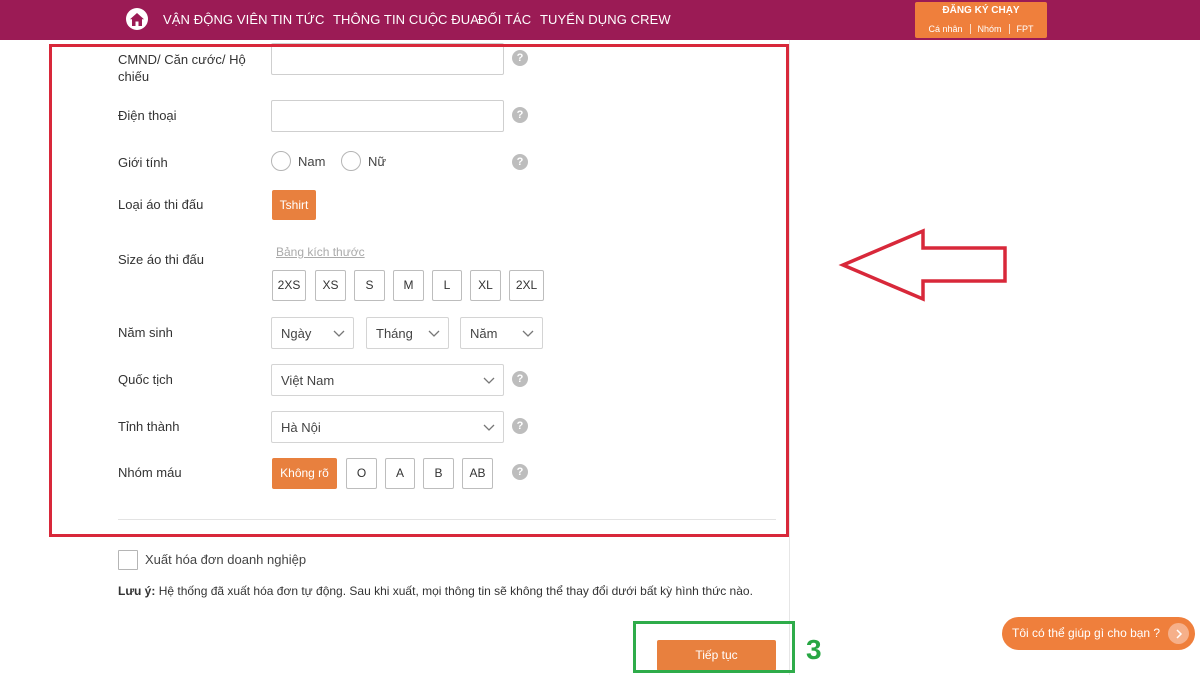 The width and height of the screenshot is (1200, 675). Describe the element at coordinates (226, 559) in the screenshot. I see `invoice-checkbox-label: Xuất hóa đơn doanh nghiệp` at that location.